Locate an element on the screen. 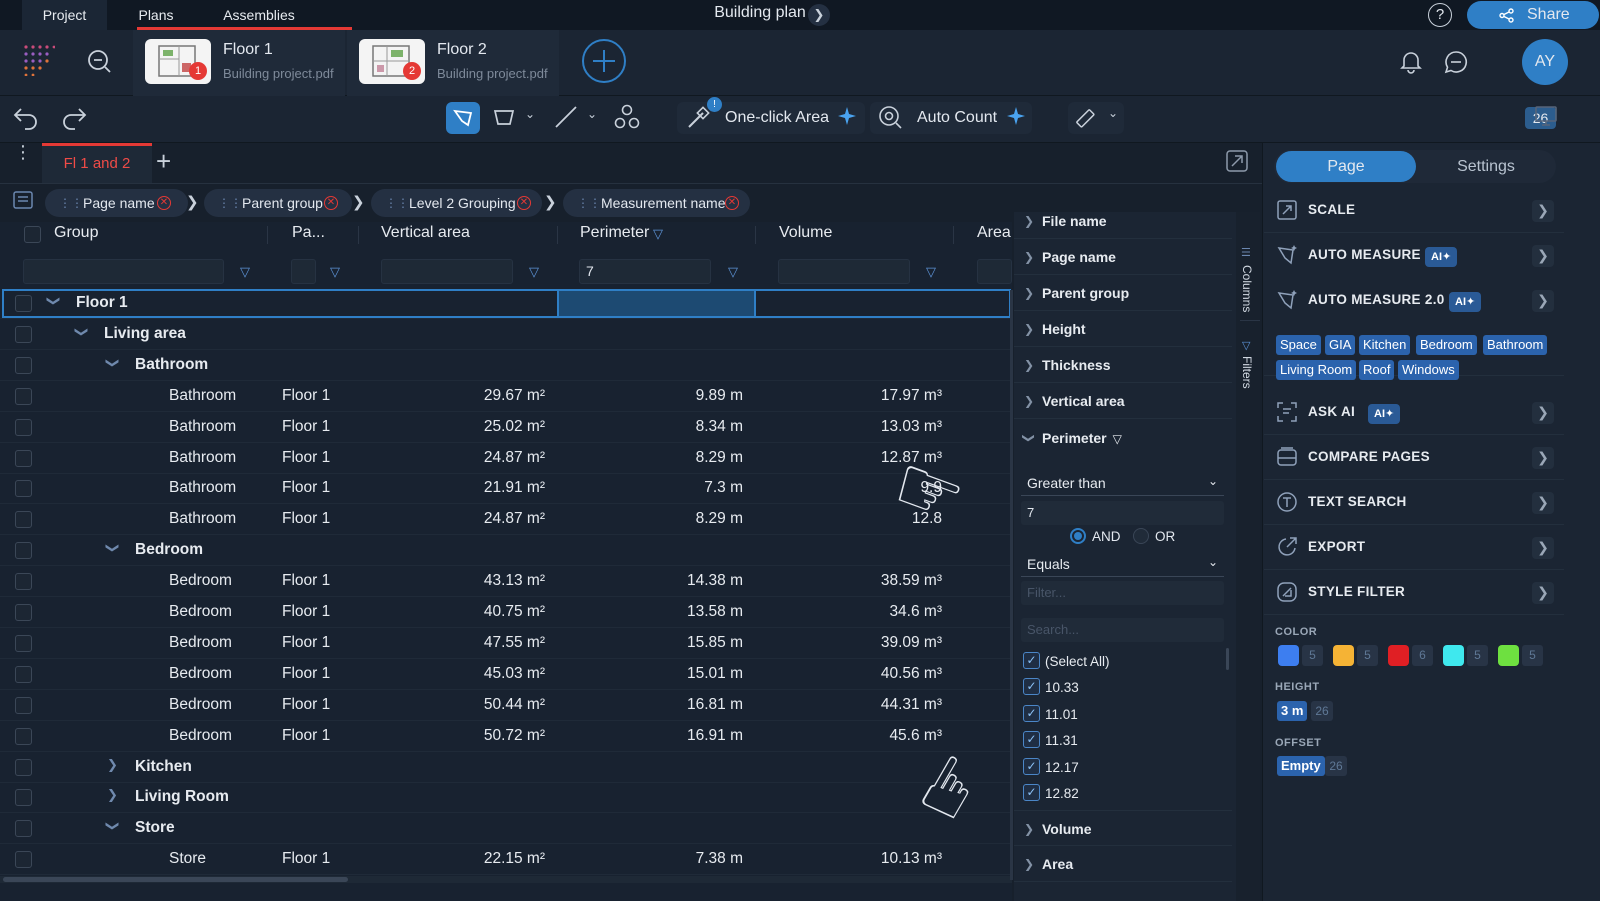 The width and height of the screenshot is (1600, 901). monitor-icon is located at coordinates (1546, 116).